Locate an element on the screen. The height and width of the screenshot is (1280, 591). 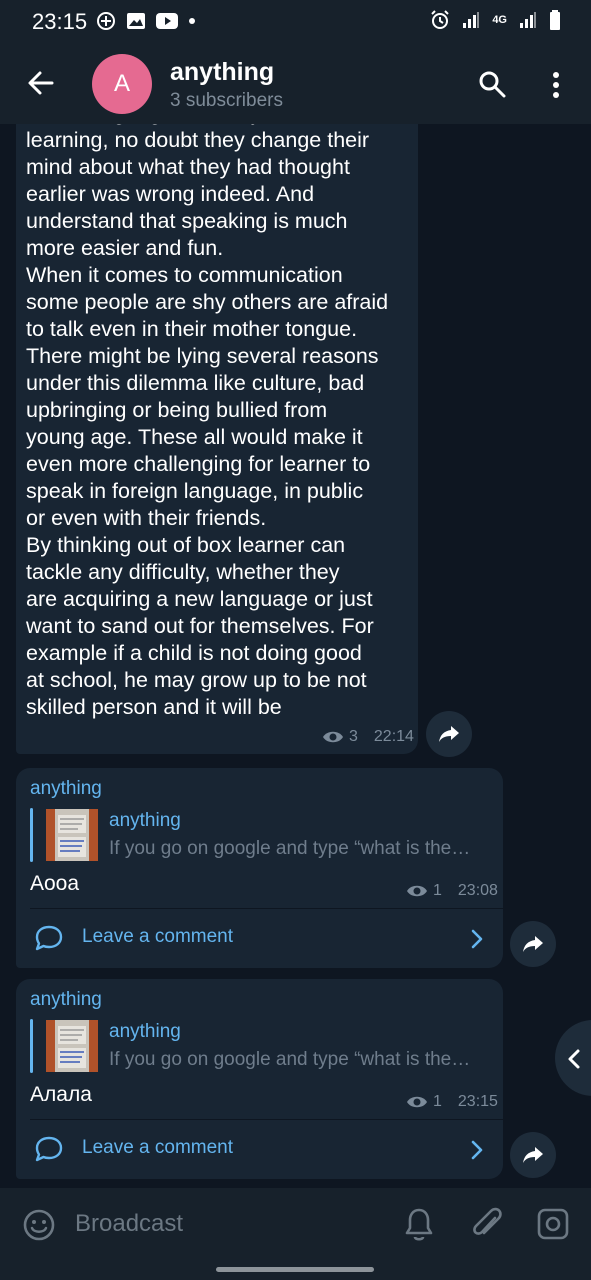
post-time: 23:08 is located at coordinates (477, 890).